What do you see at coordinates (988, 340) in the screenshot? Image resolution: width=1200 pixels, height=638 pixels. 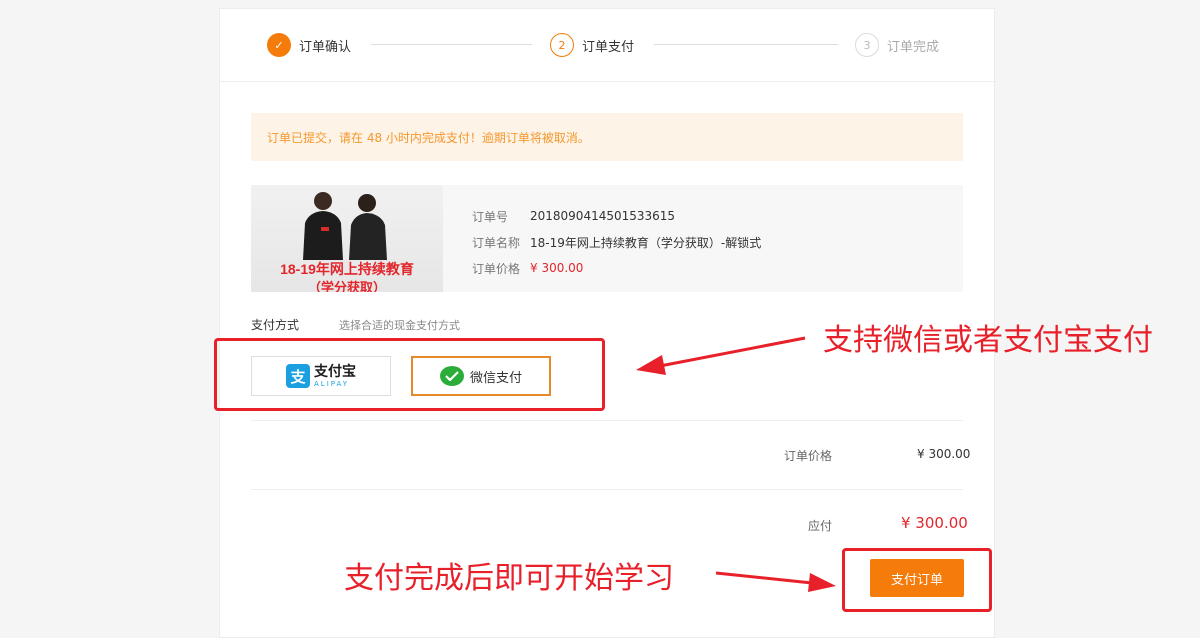 I see `annotation-payment-methods: 支持微信或者支付宝支付` at bounding box center [988, 340].